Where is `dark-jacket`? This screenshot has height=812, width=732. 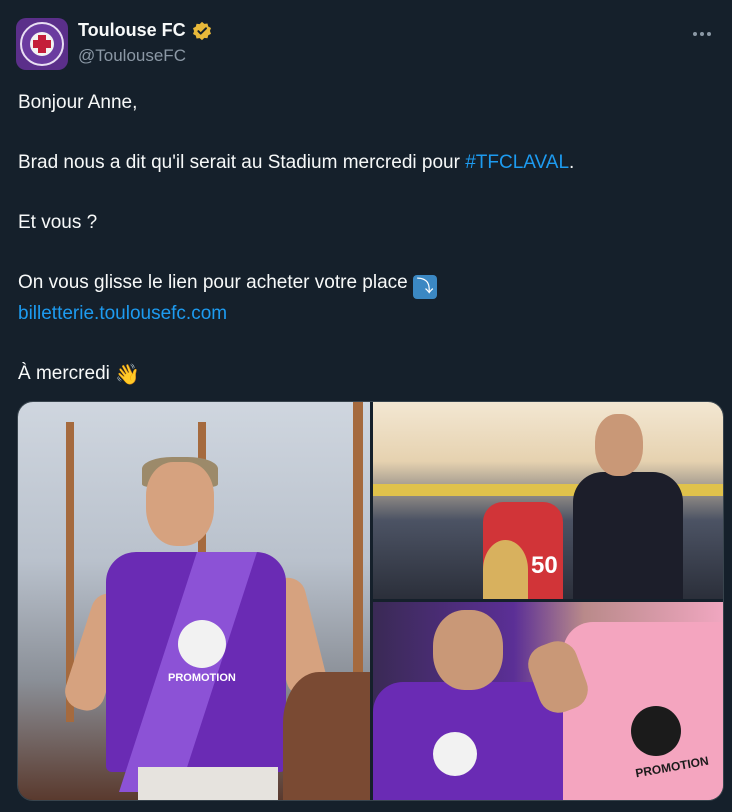 dark-jacket is located at coordinates (628, 535).